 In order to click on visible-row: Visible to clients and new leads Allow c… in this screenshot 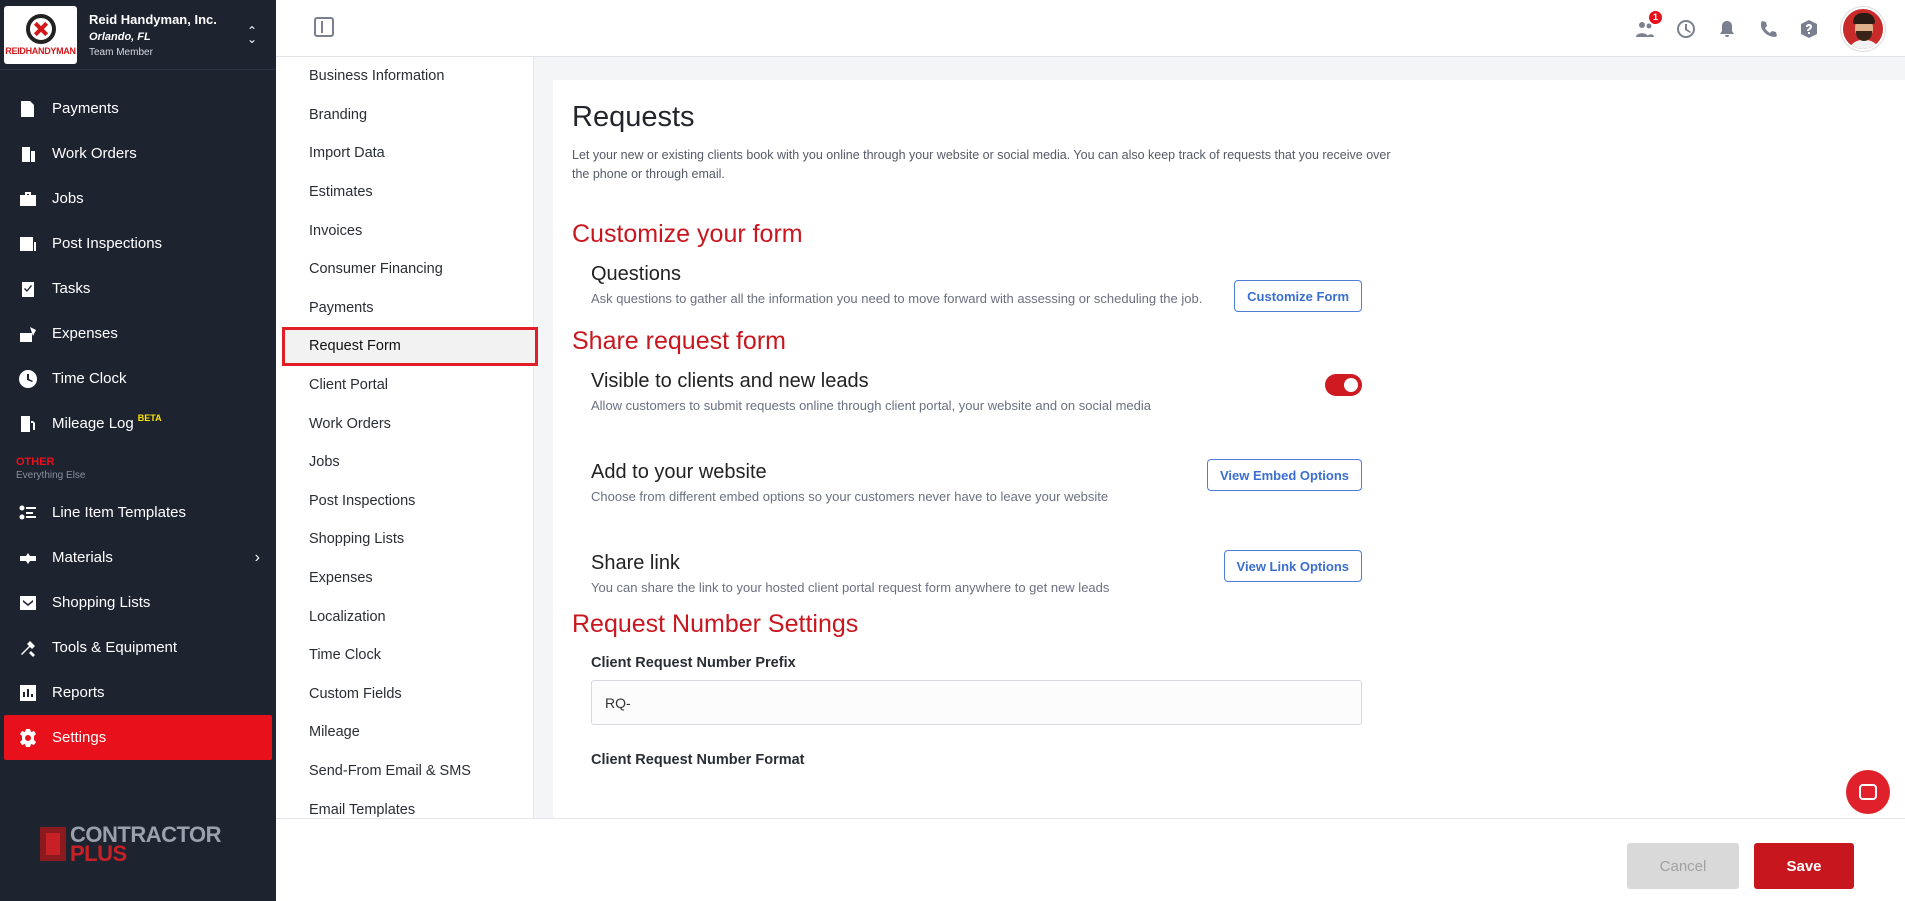, I will do `click(967, 415)`.